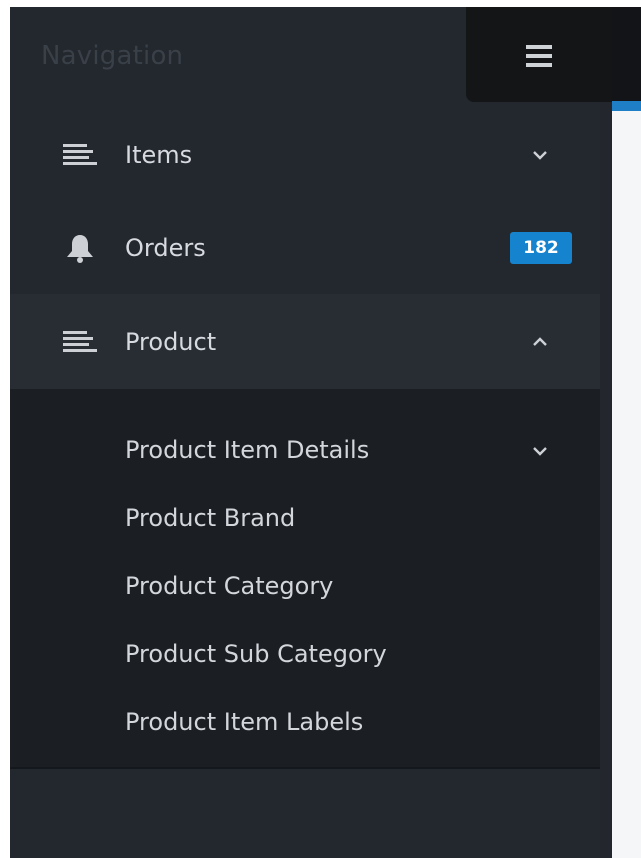 The image size is (641, 858). Describe the element at coordinates (606, 432) in the screenshot. I see `sidebar-divider` at that location.